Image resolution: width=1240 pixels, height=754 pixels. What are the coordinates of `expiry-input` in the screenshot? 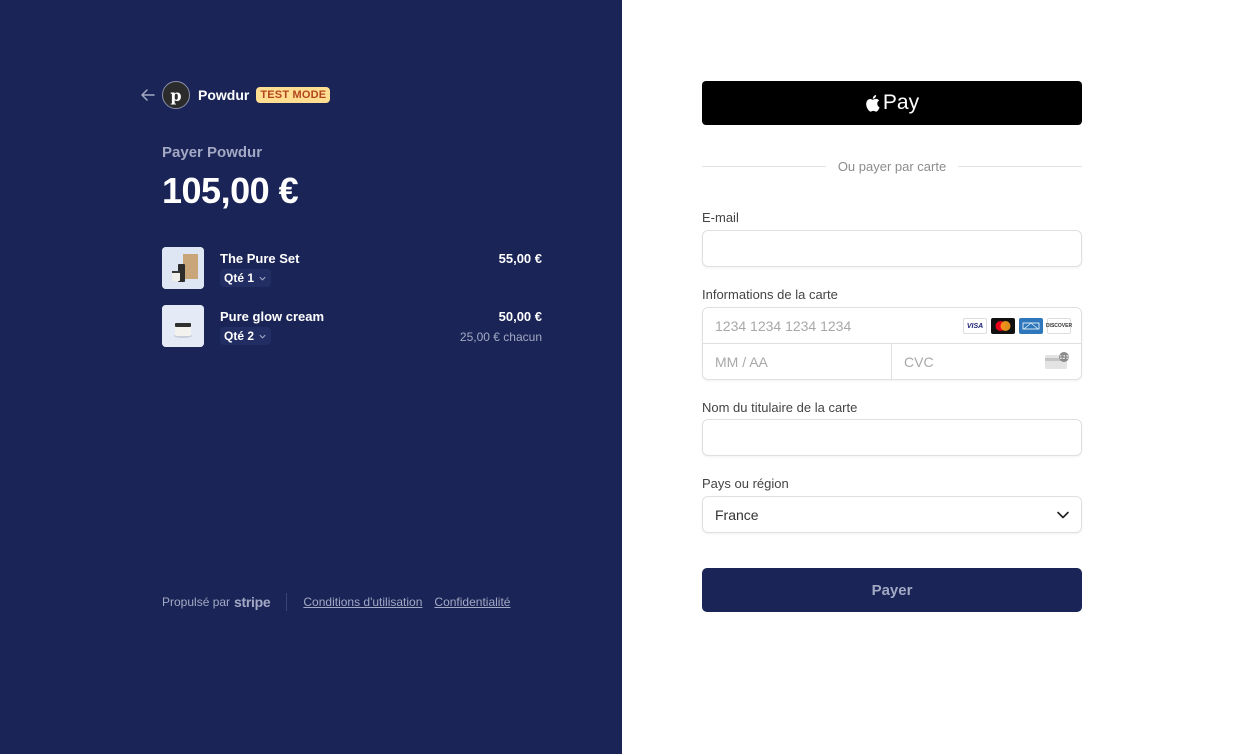 It's located at (797, 362).